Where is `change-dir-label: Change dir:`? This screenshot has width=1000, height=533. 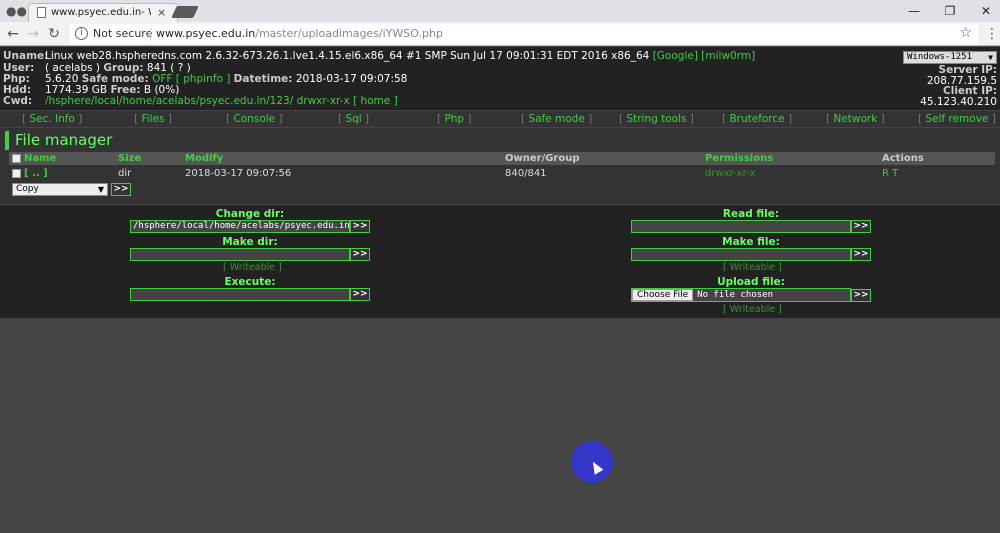 change-dir-label: Change dir: is located at coordinates (250, 214).